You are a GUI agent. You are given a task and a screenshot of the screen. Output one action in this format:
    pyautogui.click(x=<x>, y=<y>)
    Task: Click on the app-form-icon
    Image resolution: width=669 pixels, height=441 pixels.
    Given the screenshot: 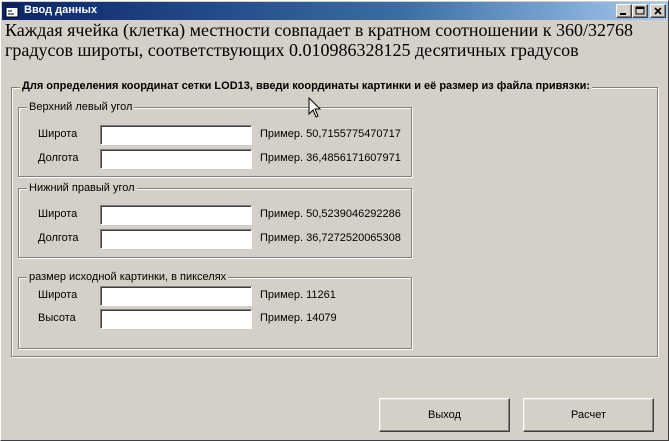 What is the action you would take?
    pyautogui.click(x=12, y=11)
    